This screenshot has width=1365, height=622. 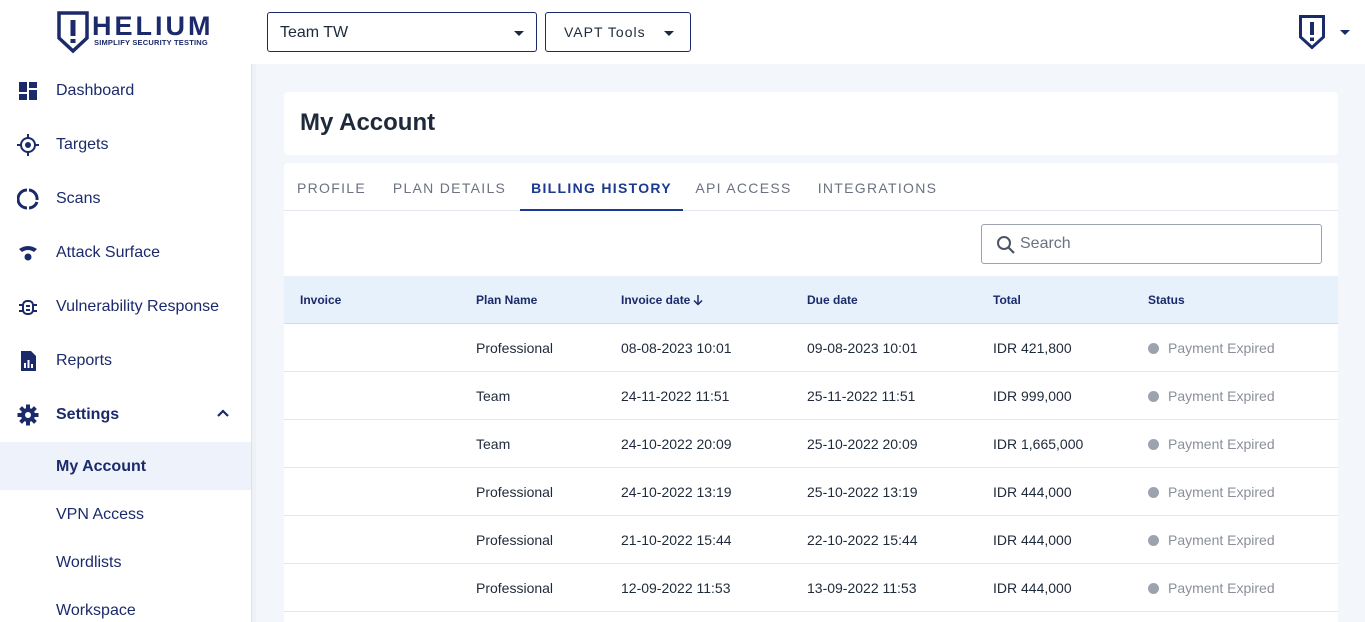 What do you see at coordinates (402, 32) in the screenshot?
I see `team-select: Team TW` at bounding box center [402, 32].